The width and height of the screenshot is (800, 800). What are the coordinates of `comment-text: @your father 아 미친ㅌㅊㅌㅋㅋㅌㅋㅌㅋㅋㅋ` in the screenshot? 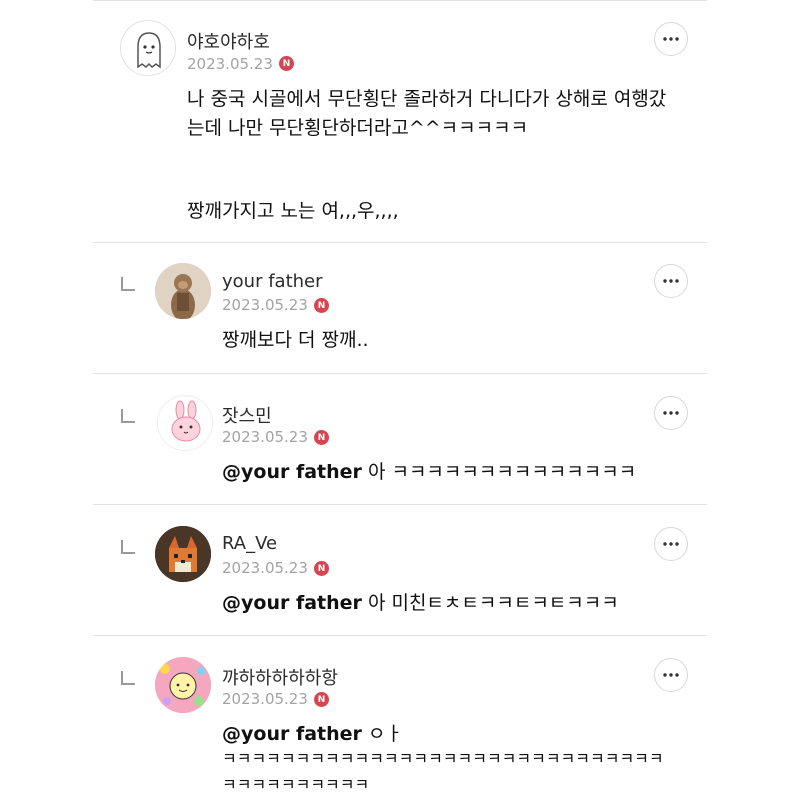 It's located at (420, 603).